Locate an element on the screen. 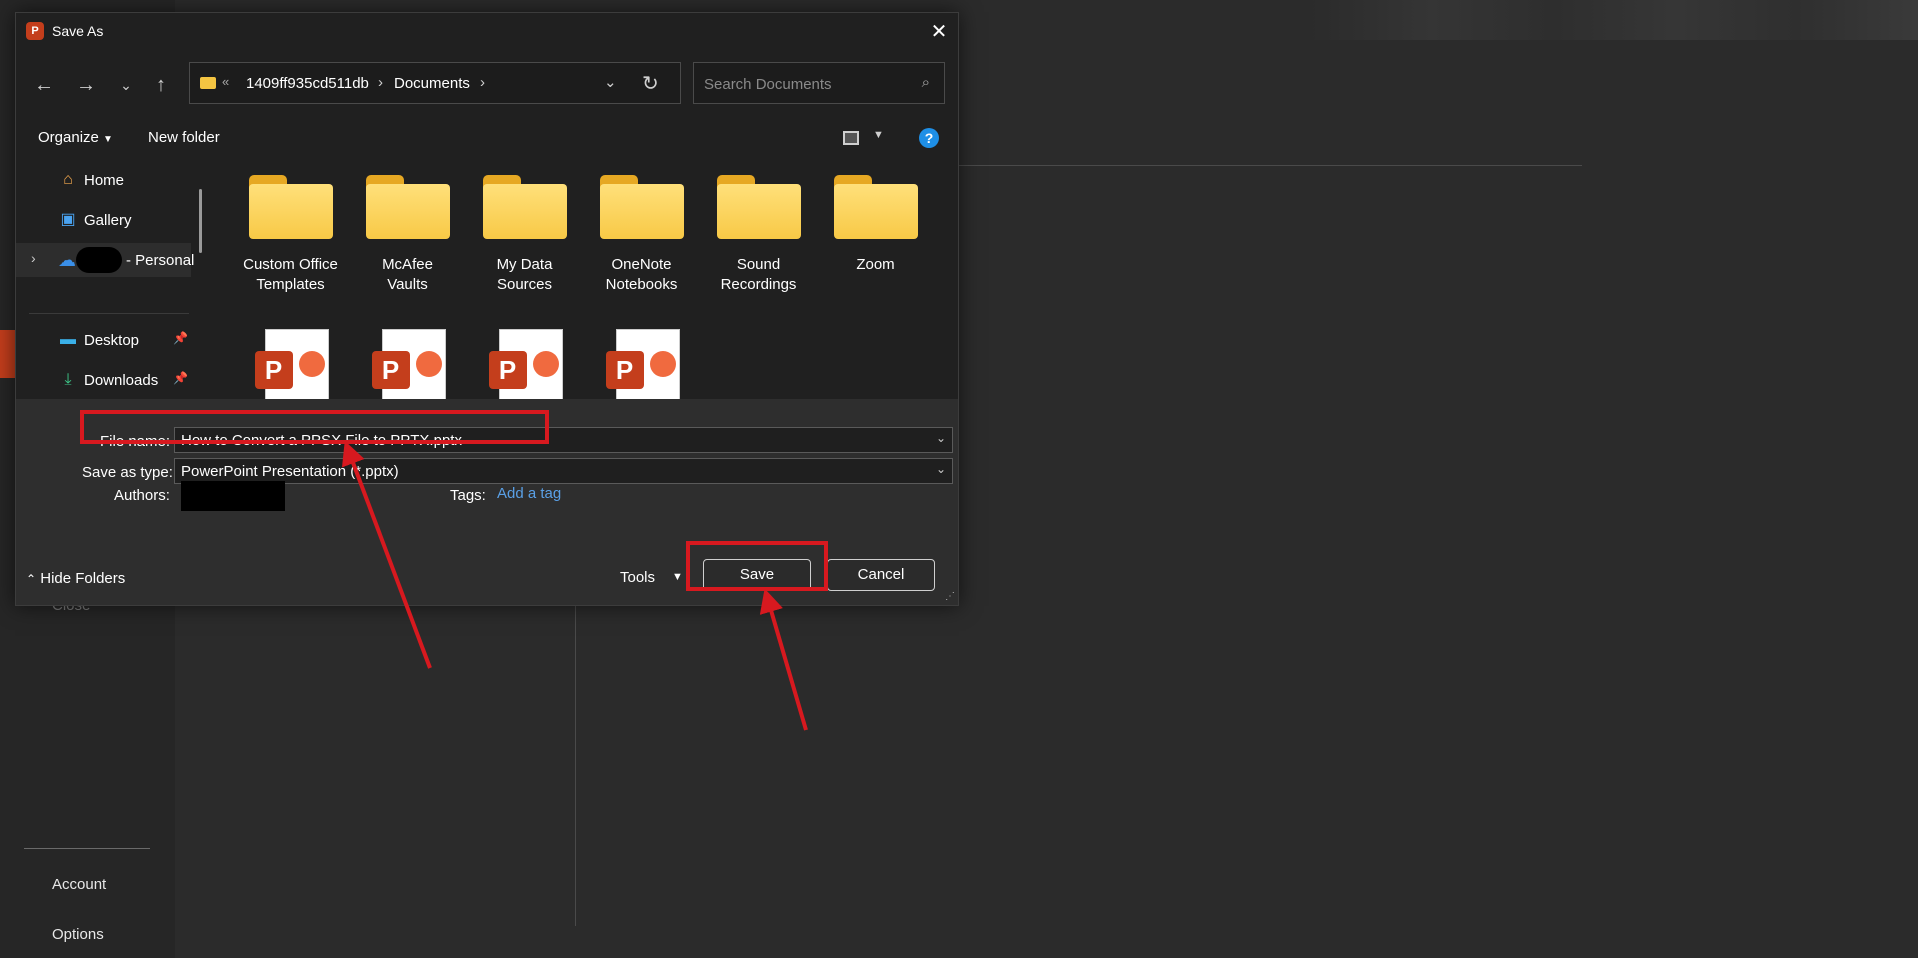  annotation-arrows is located at coordinates (574, 585).